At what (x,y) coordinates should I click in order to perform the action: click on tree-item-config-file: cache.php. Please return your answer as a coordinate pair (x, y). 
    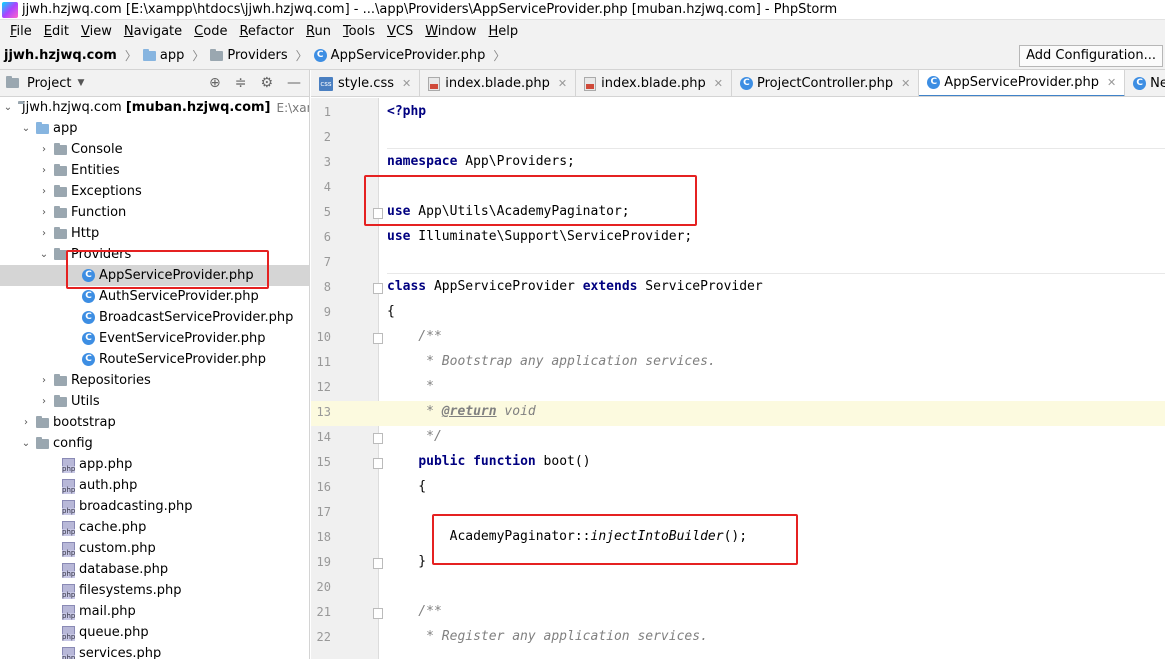
    Looking at the image, I should click on (154, 527).